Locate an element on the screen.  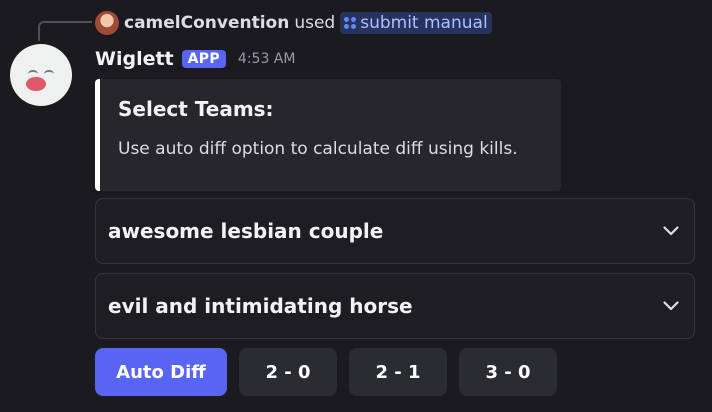
team-select-2: evil and intimidating horse is located at coordinates (395, 306).